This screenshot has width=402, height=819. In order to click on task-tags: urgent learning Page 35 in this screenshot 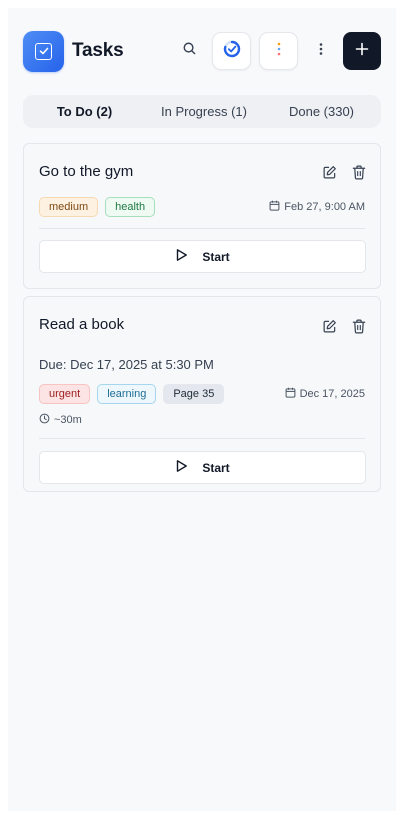, I will do `click(132, 394)`.